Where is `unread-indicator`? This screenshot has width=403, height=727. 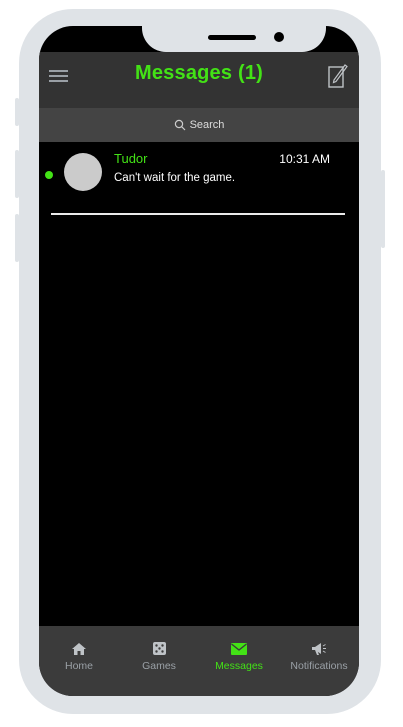
unread-indicator is located at coordinates (49, 175).